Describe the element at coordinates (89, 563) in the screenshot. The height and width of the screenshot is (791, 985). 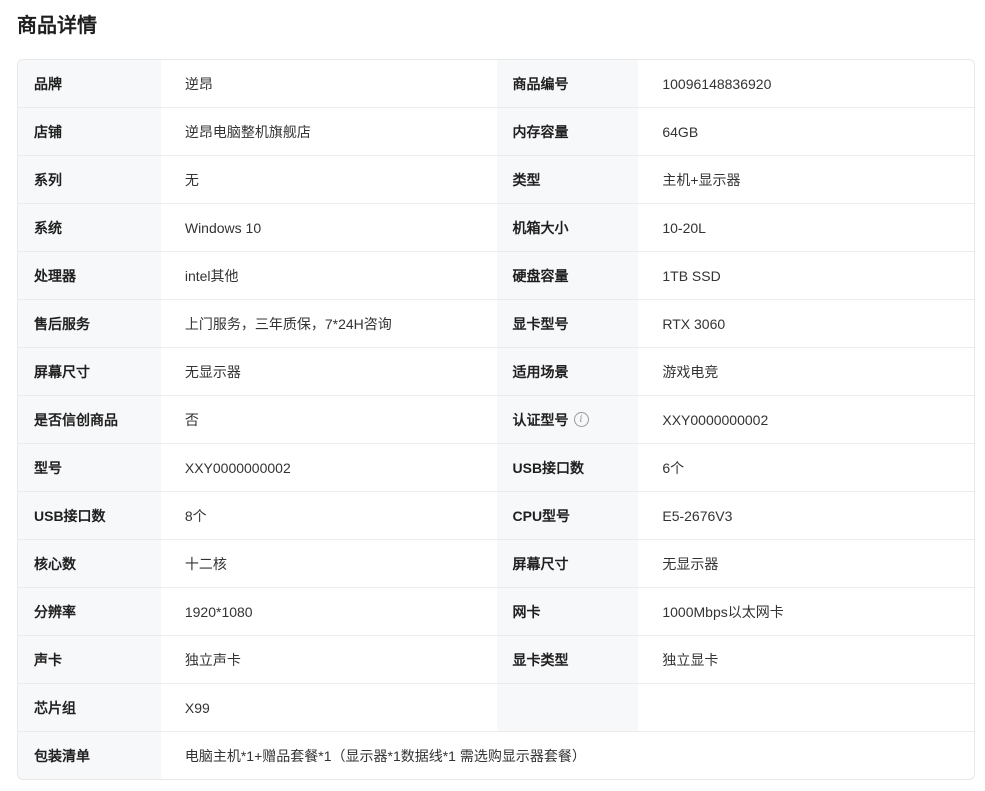
I see `spec-key: 核心数` at that location.